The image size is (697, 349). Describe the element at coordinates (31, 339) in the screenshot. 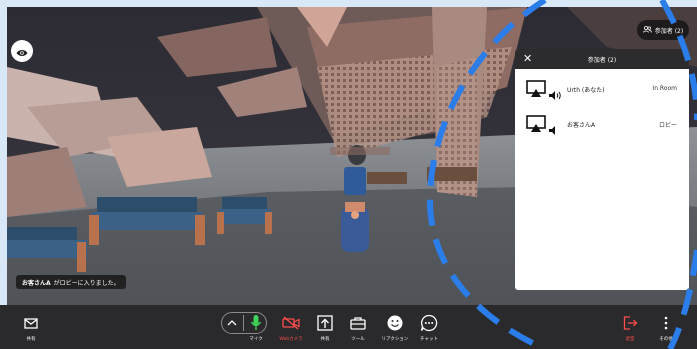

I see `share-left-label: 共有` at that location.